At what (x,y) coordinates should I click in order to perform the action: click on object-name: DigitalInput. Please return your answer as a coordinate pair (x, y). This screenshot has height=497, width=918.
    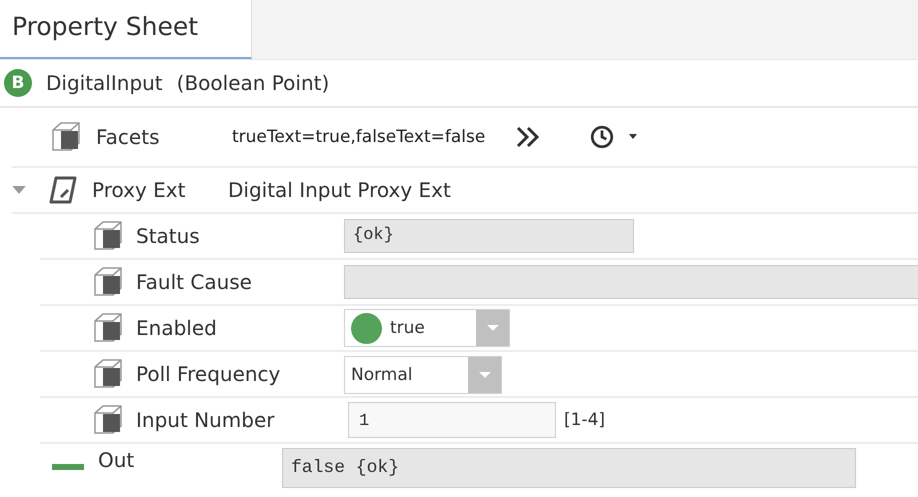
    Looking at the image, I should click on (104, 83).